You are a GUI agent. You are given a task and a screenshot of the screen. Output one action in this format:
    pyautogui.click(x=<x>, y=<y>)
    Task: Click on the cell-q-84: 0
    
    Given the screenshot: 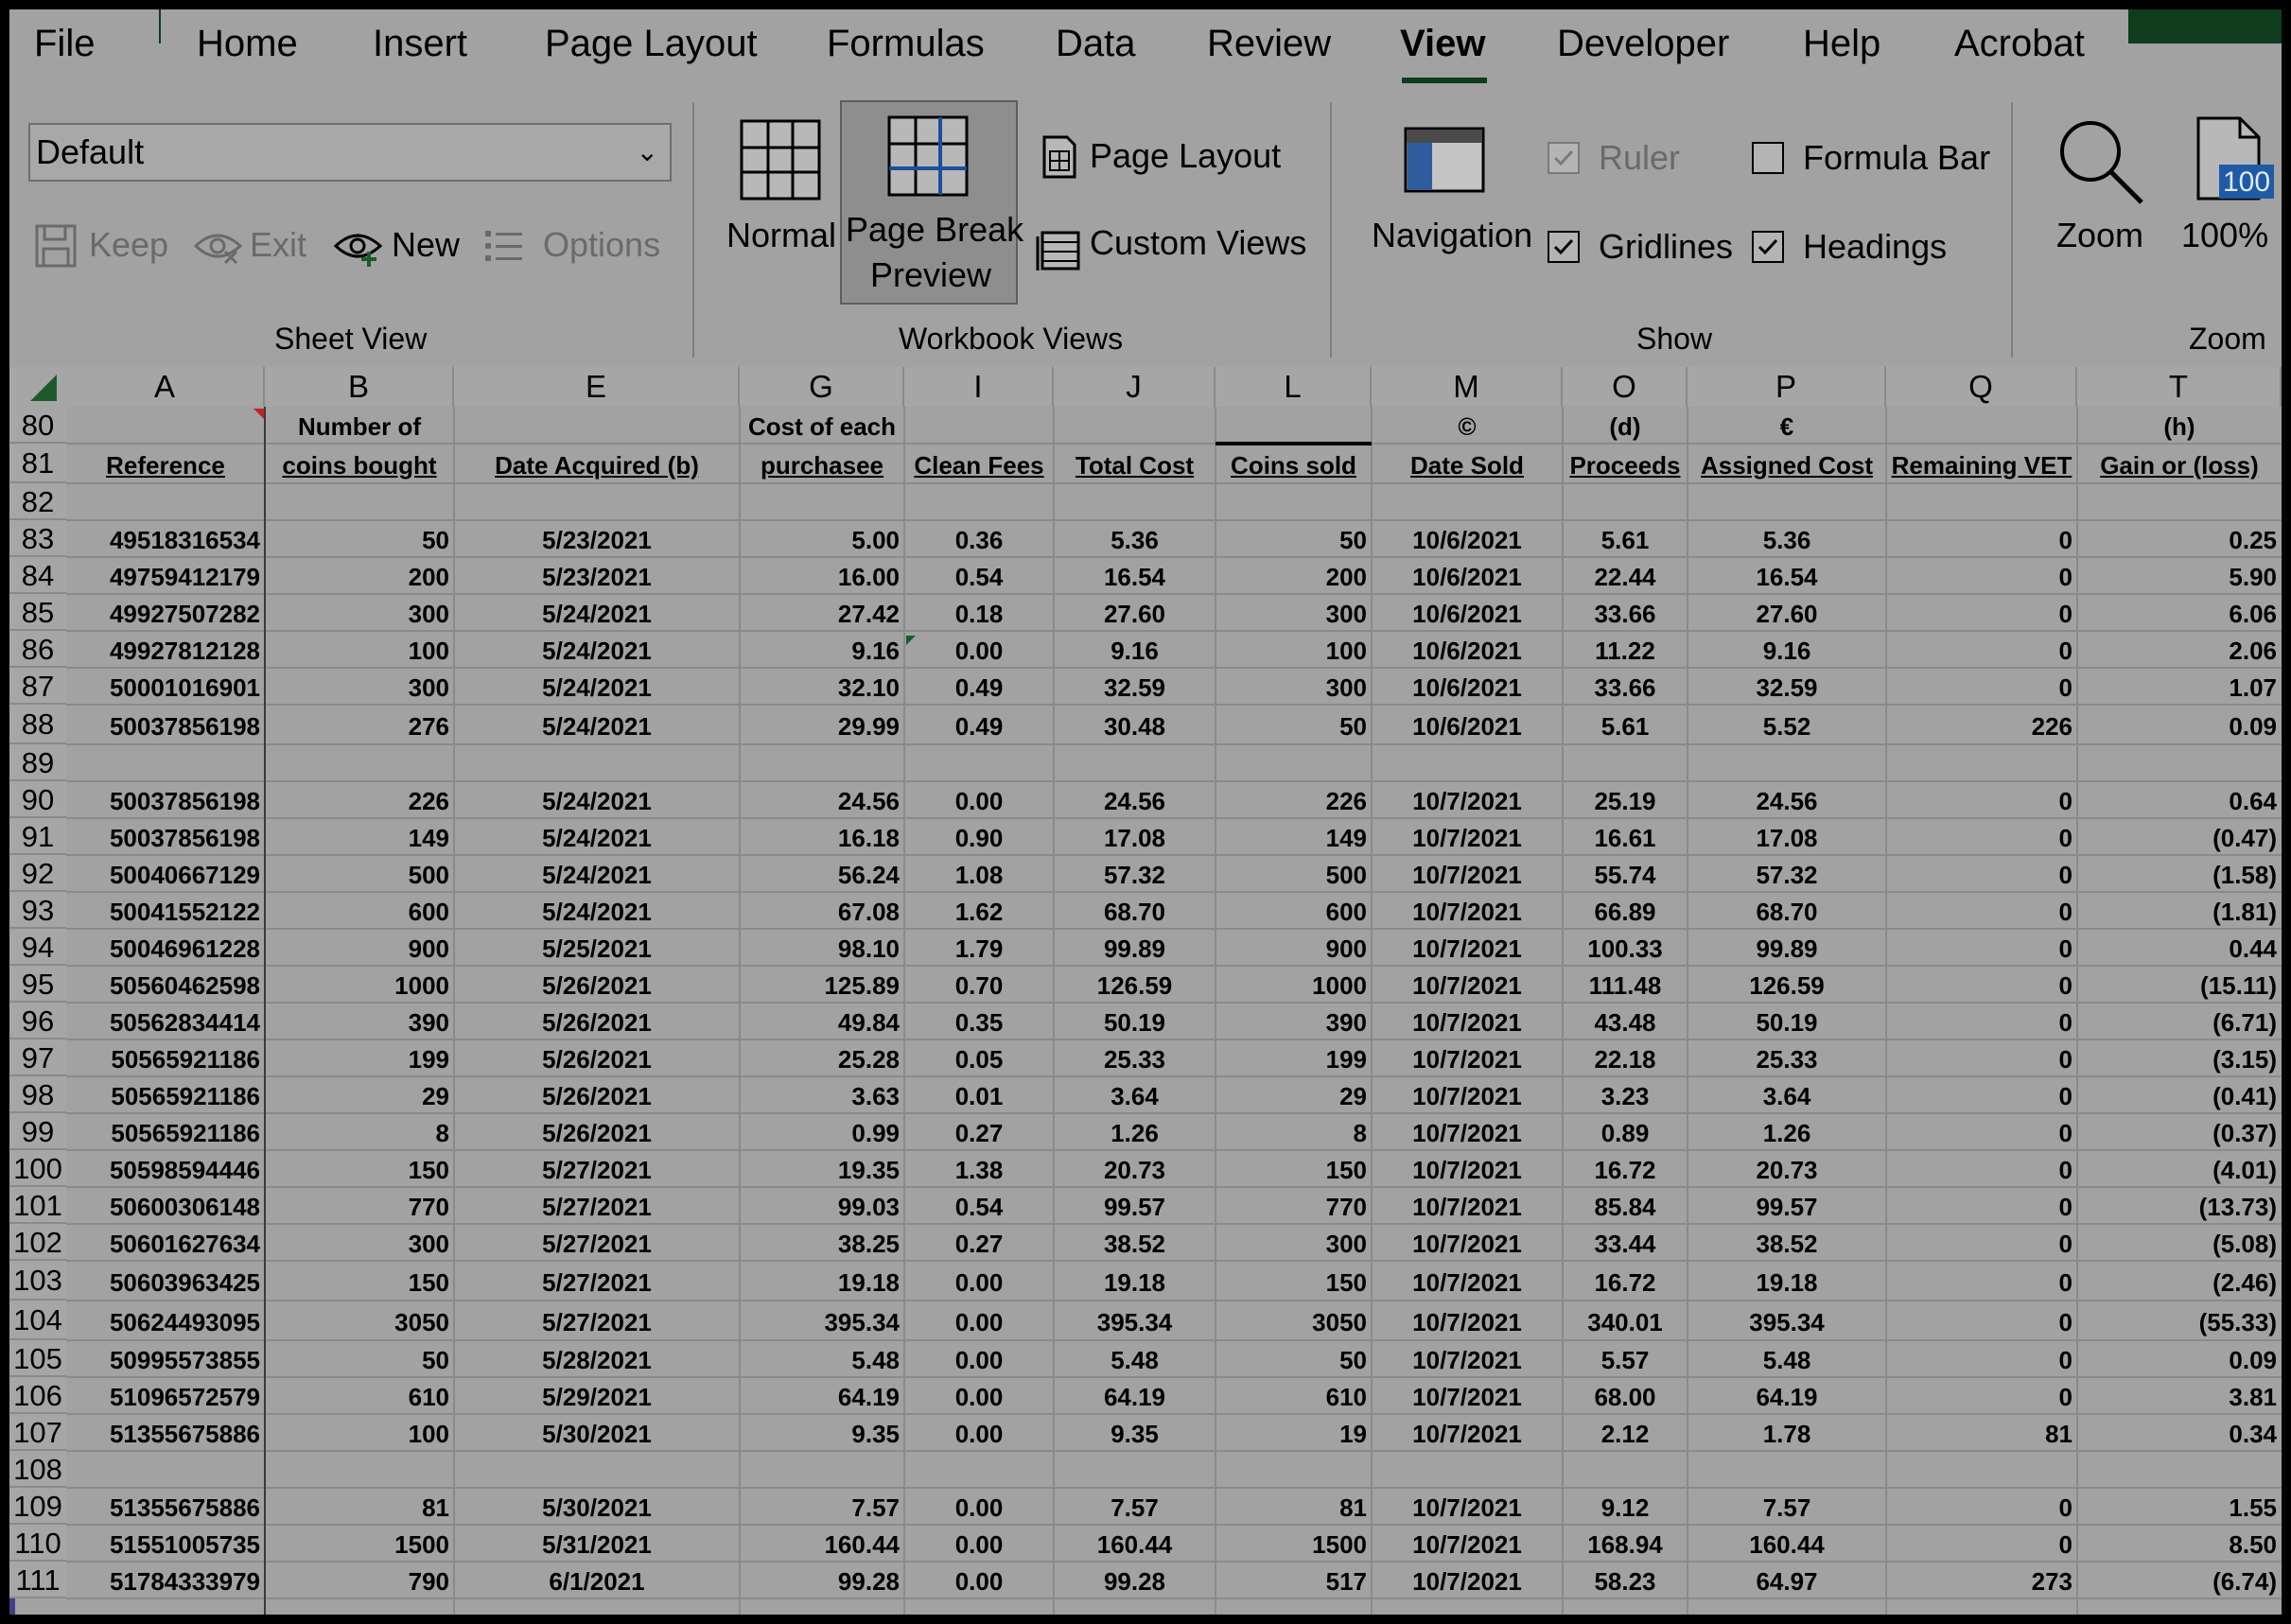 What is the action you would take?
    pyautogui.click(x=1981, y=575)
    